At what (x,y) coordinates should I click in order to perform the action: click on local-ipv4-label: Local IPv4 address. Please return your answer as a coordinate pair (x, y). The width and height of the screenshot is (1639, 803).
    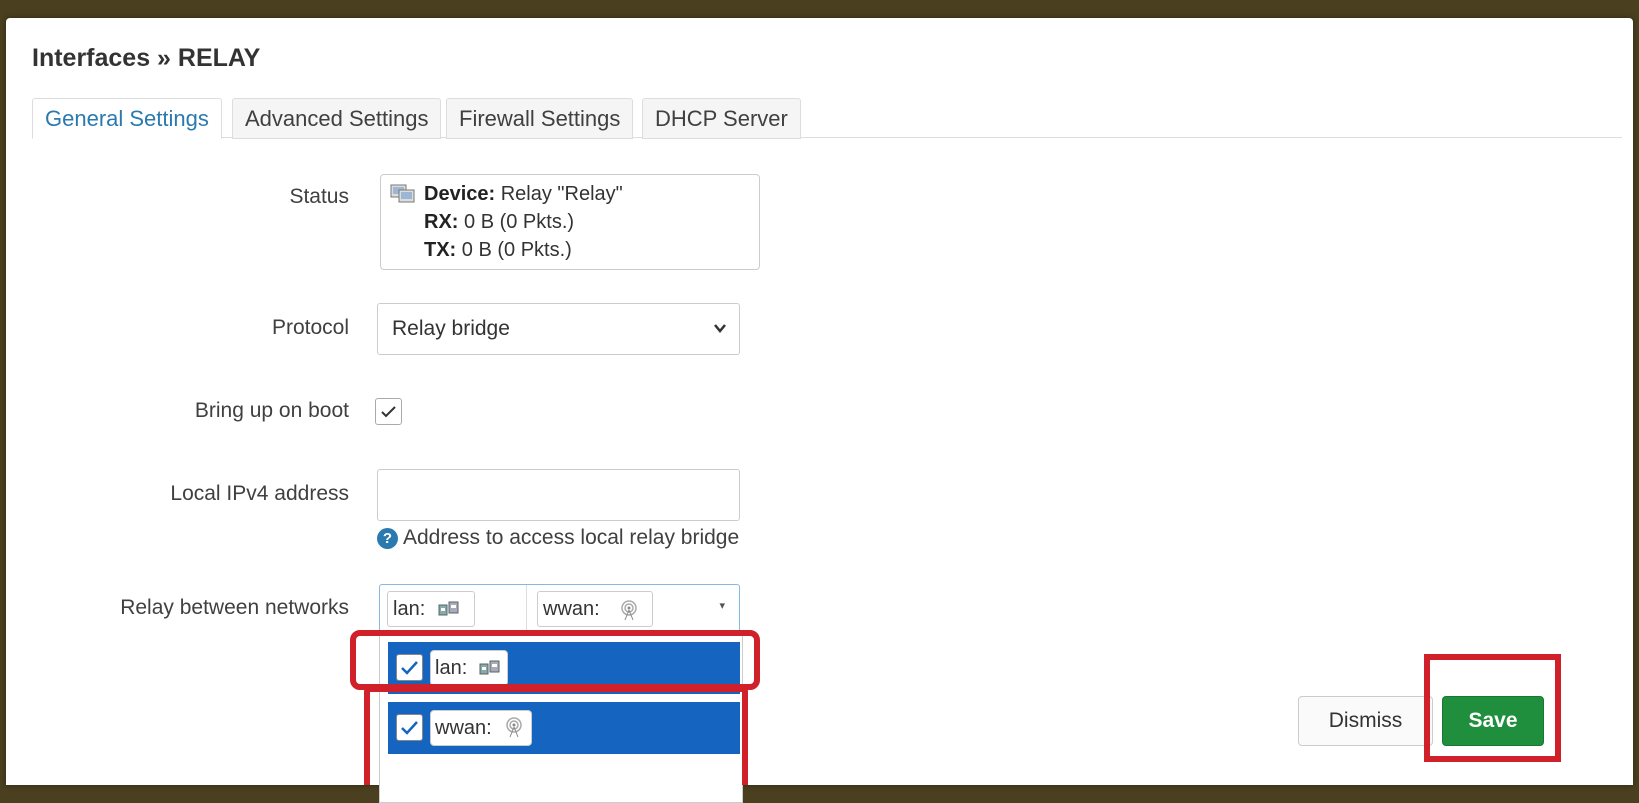
    Looking at the image, I should click on (259, 493).